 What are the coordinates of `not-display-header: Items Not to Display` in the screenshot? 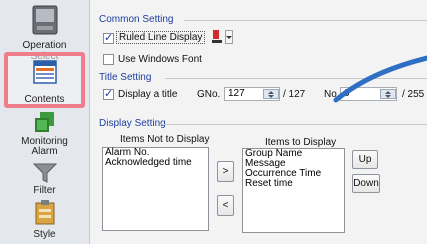 It's located at (165, 139).